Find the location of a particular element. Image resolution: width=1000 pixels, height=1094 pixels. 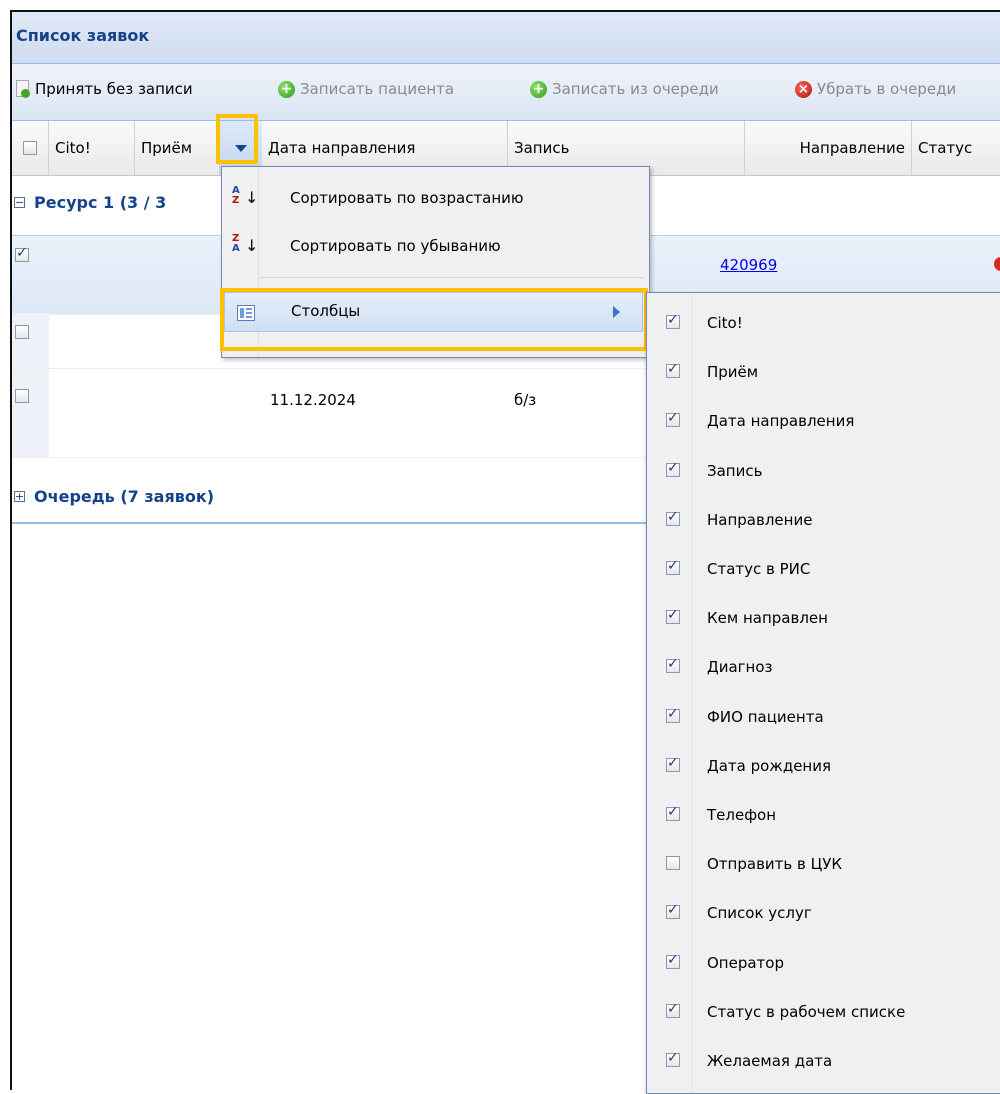

sort-descending-icon: Z A ↓ is located at coordinates (245, 244).